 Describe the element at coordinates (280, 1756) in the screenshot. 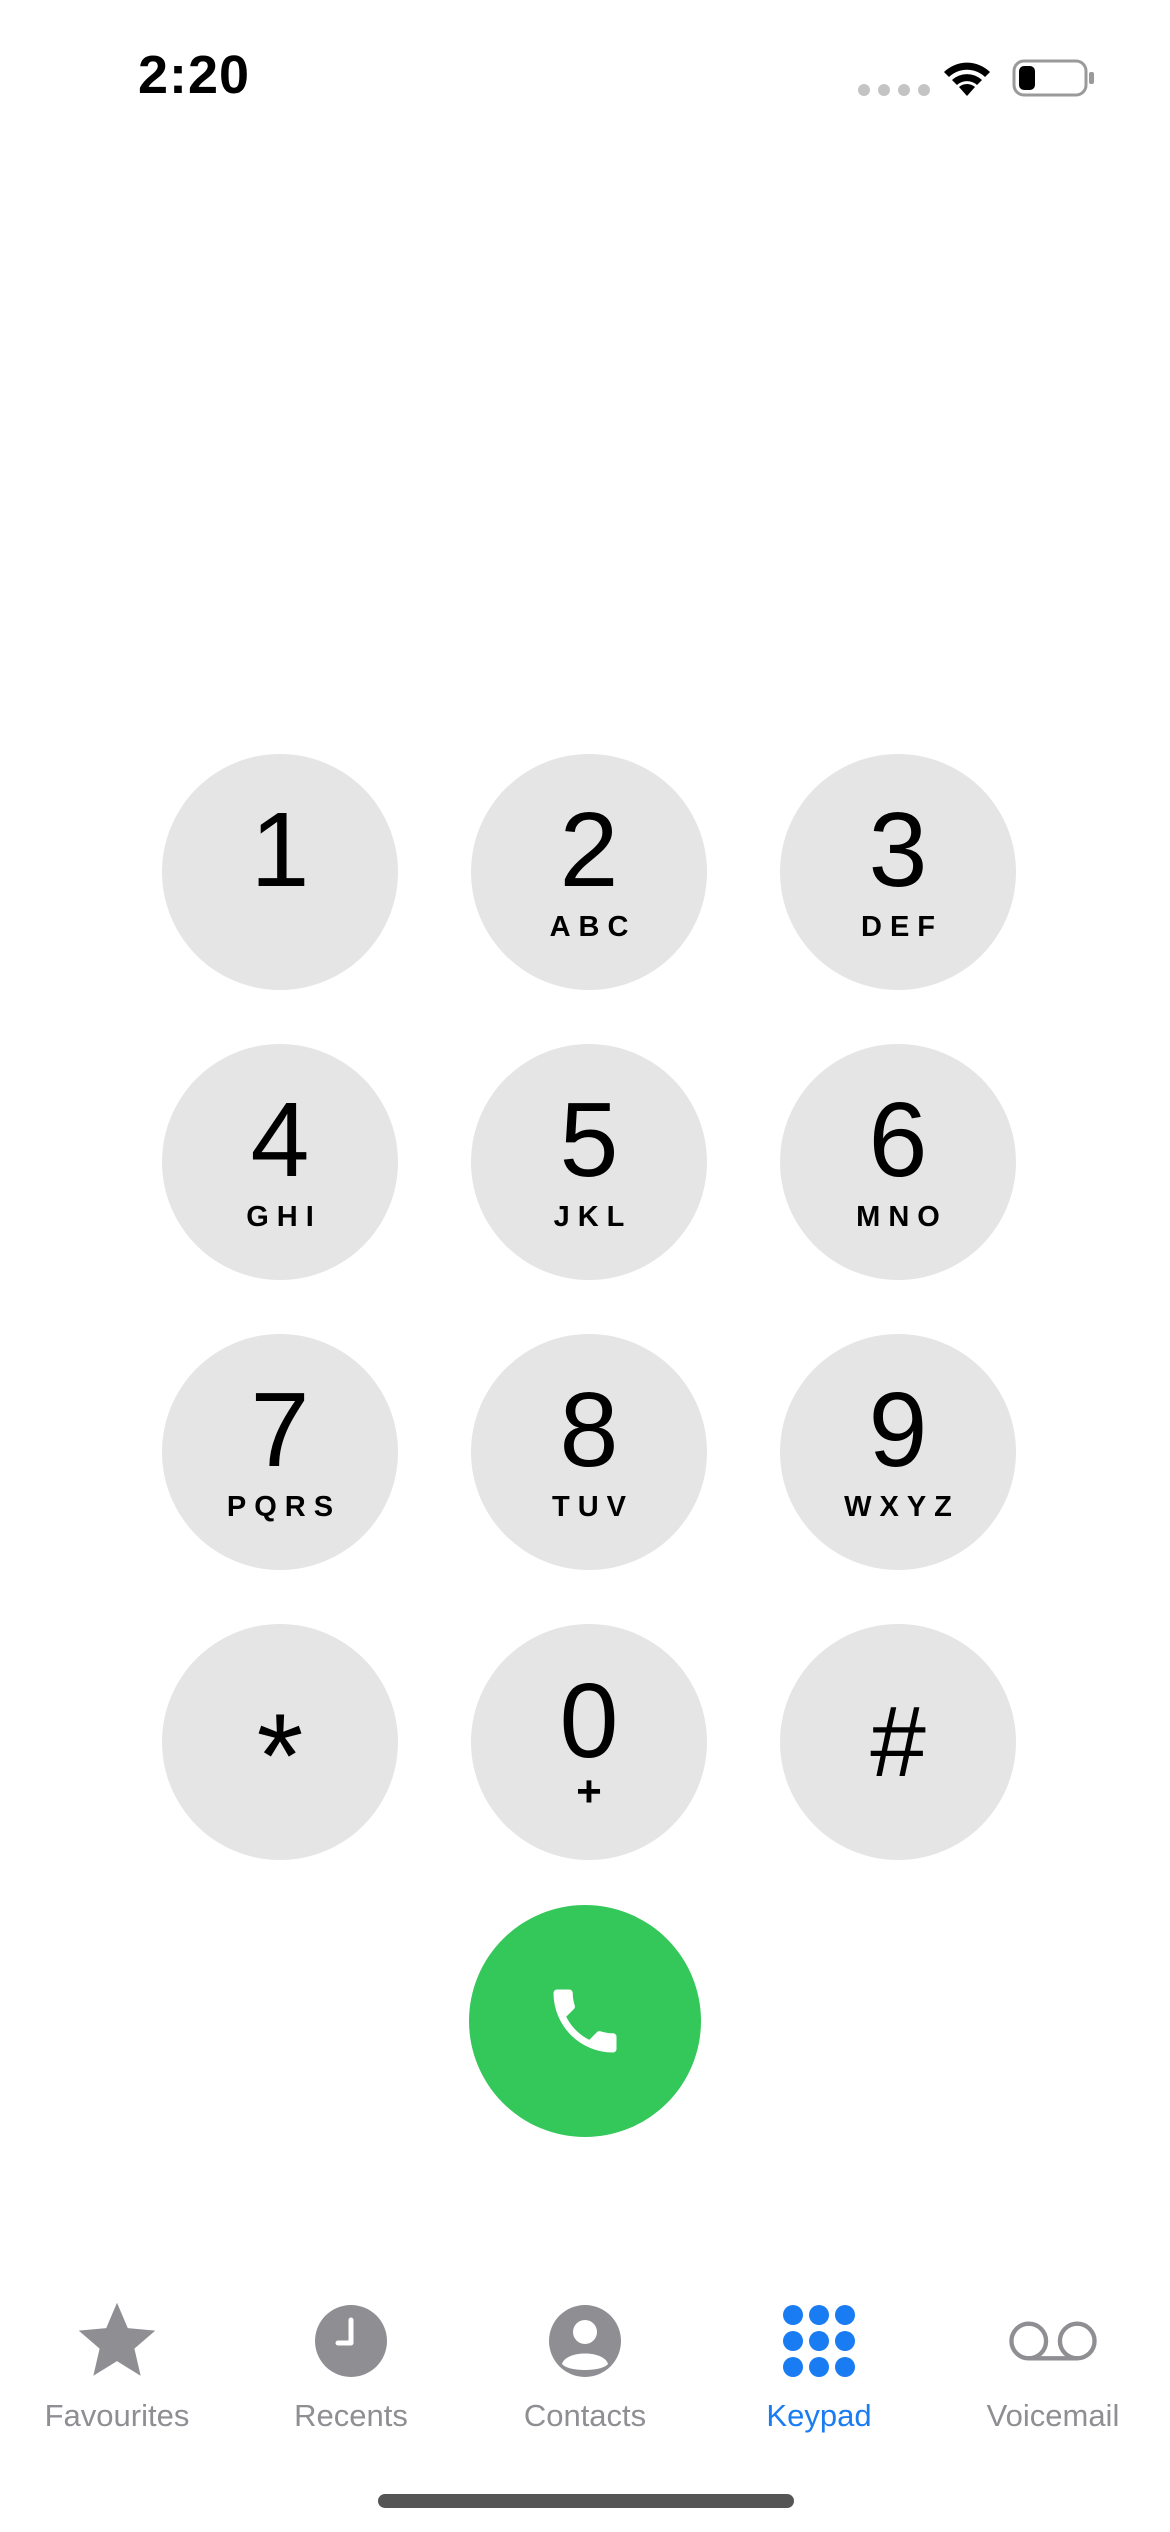

I see `key-digit: *` at that location.